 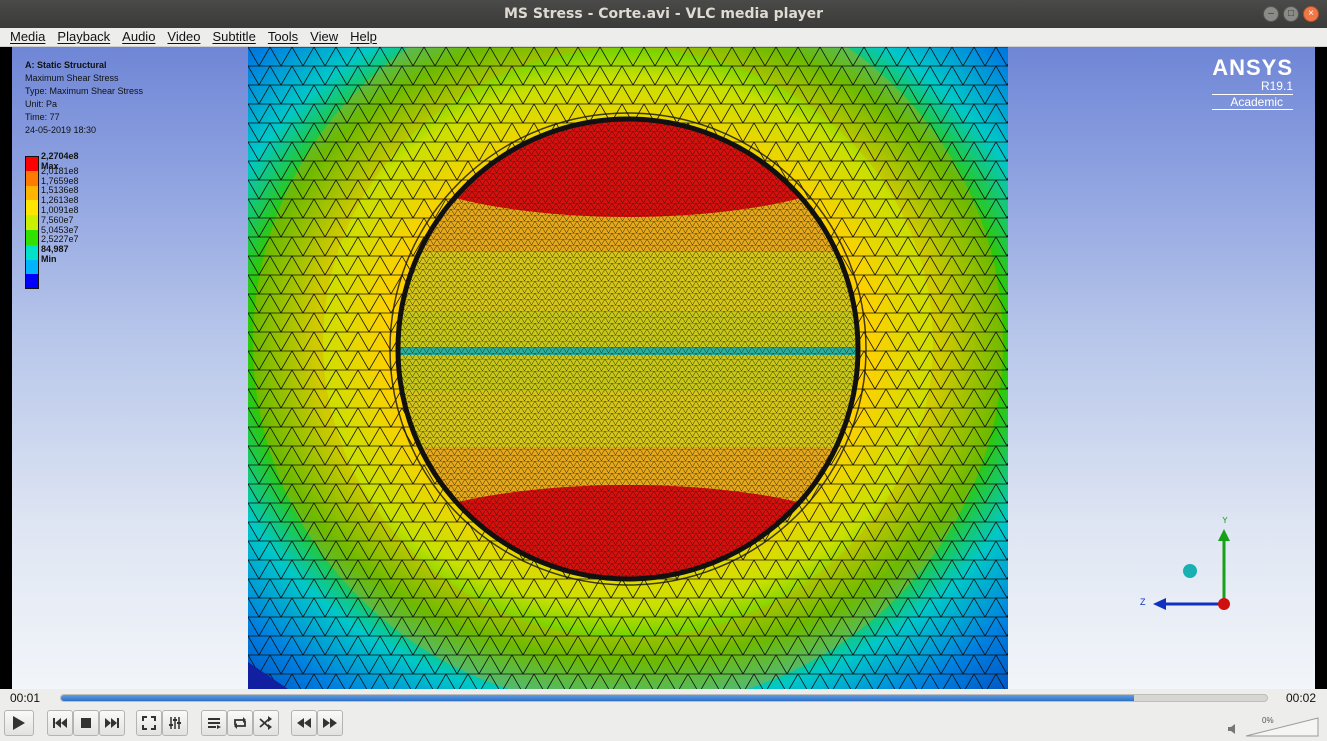 I want to click on fullscreen-button, so click(x=149, y=723).